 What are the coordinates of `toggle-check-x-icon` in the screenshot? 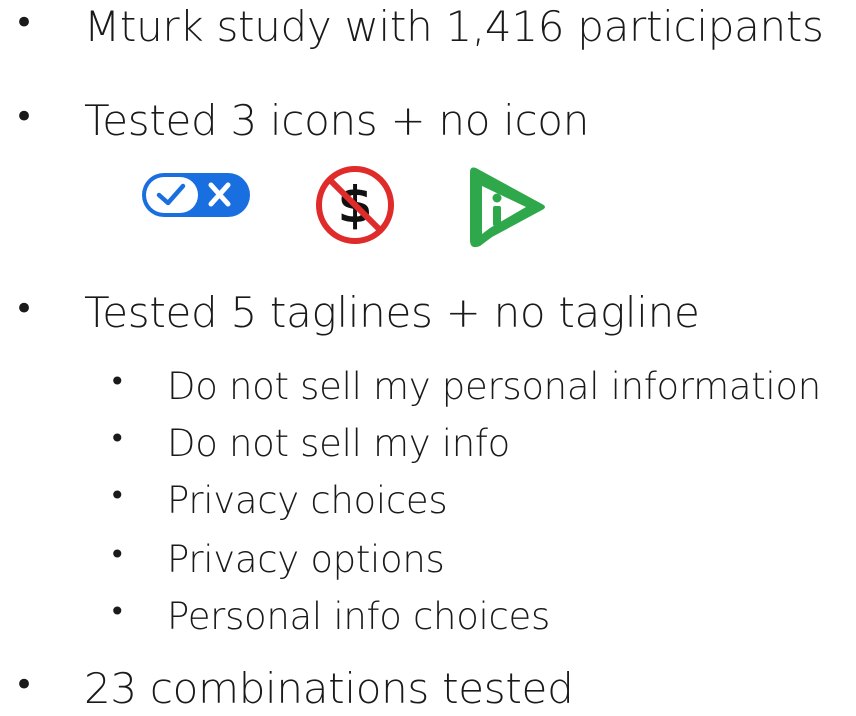 It's located at (196, 195).